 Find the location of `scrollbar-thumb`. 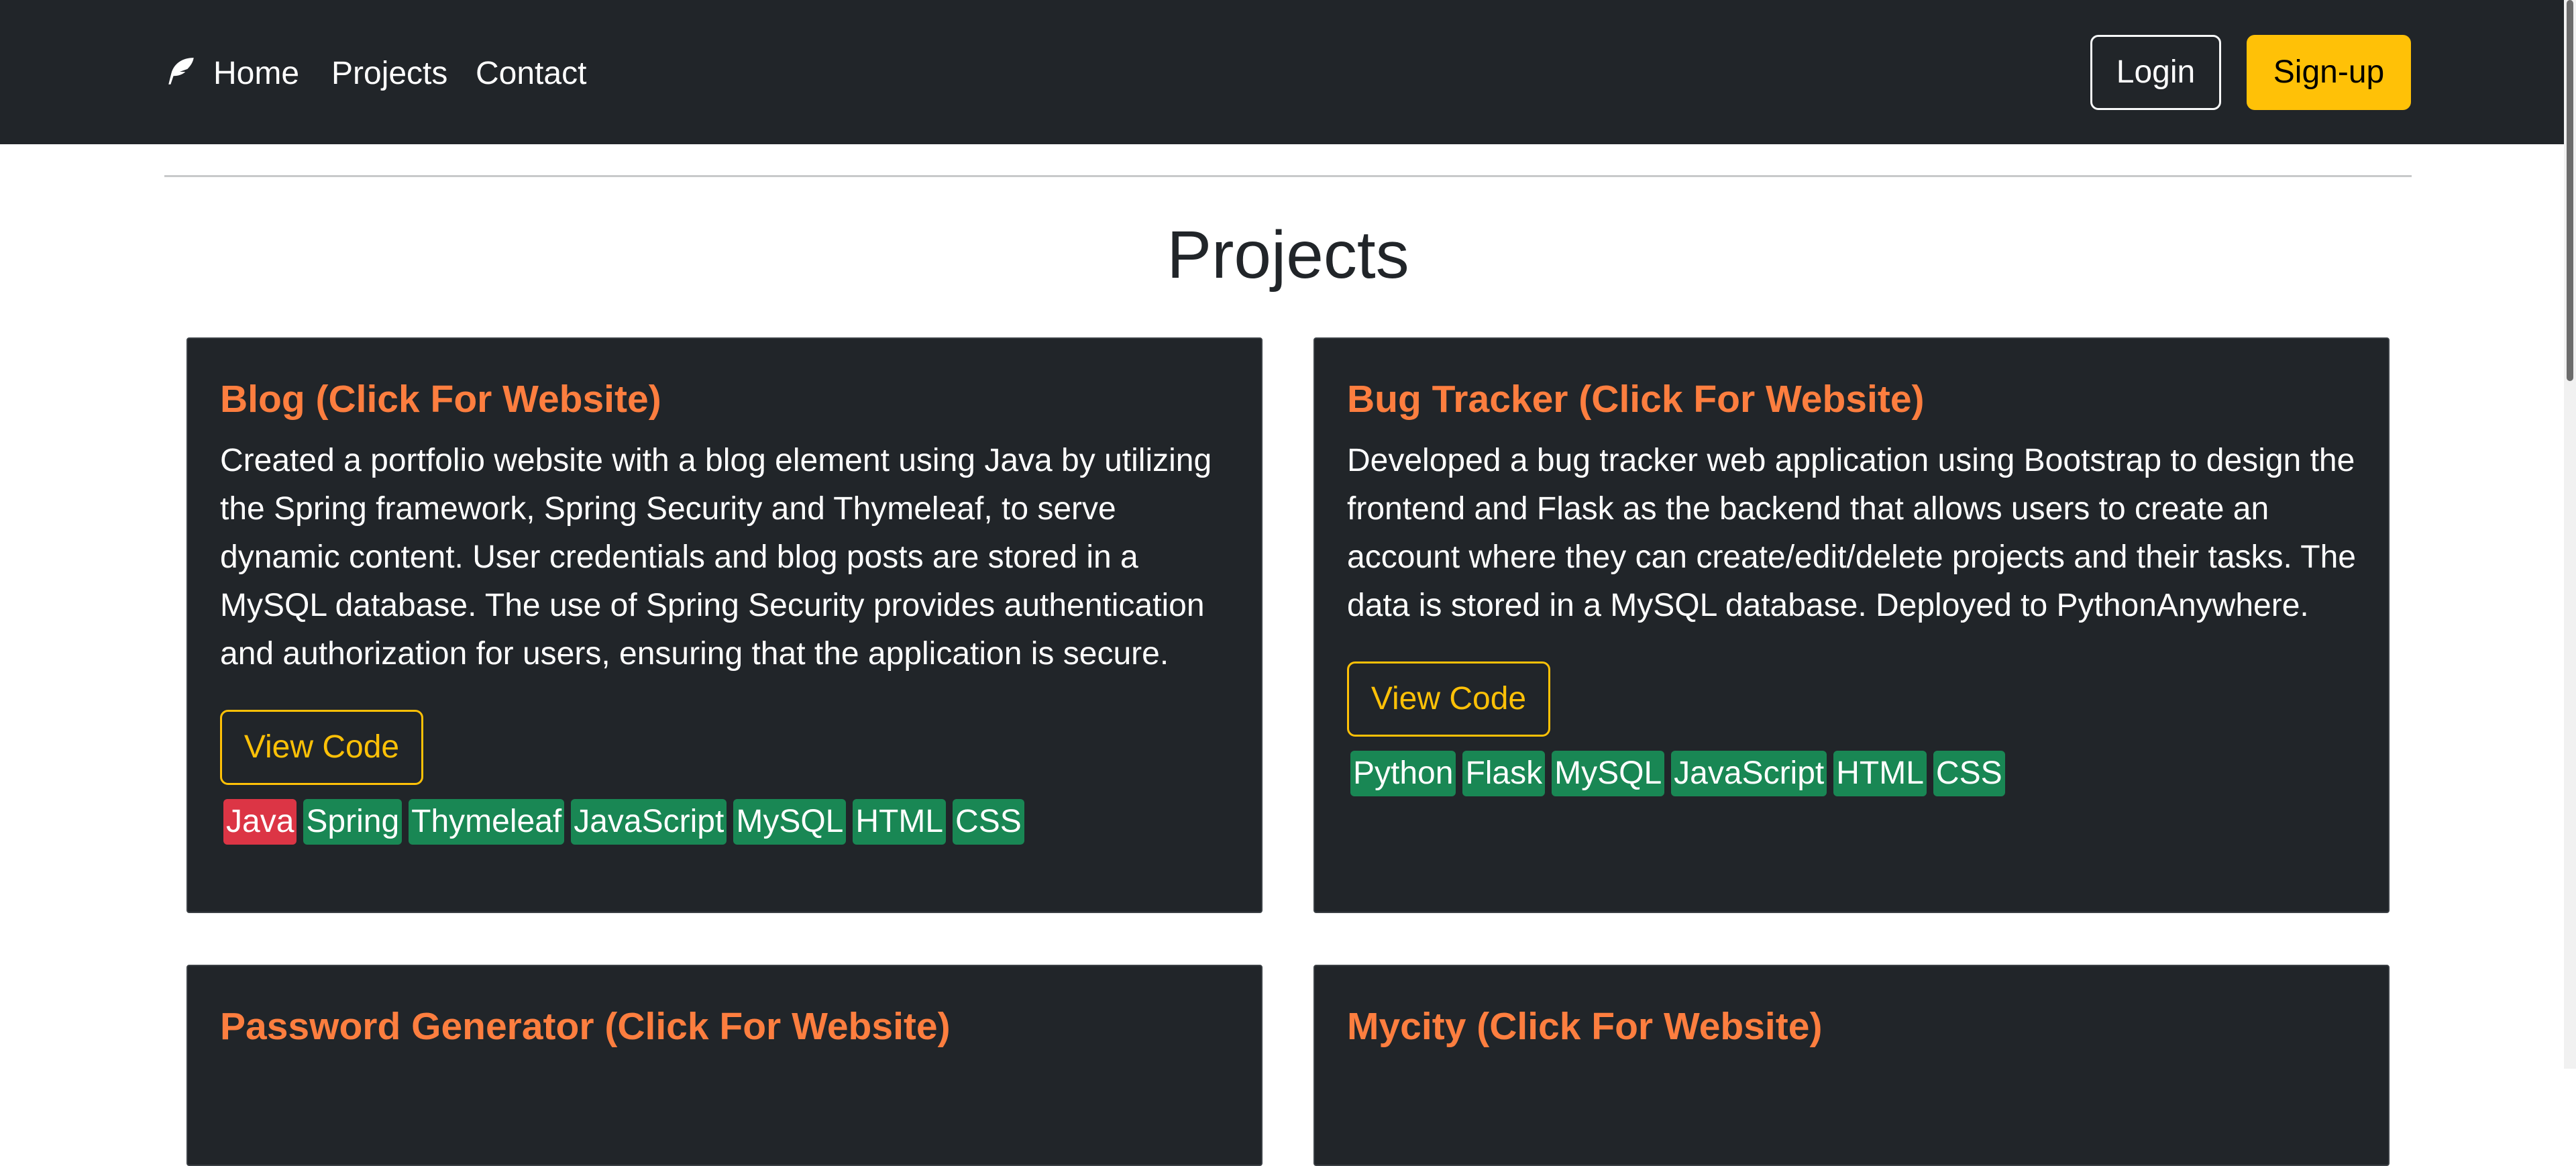

scrollbar-thumb is located at coordinates (2570, 190).